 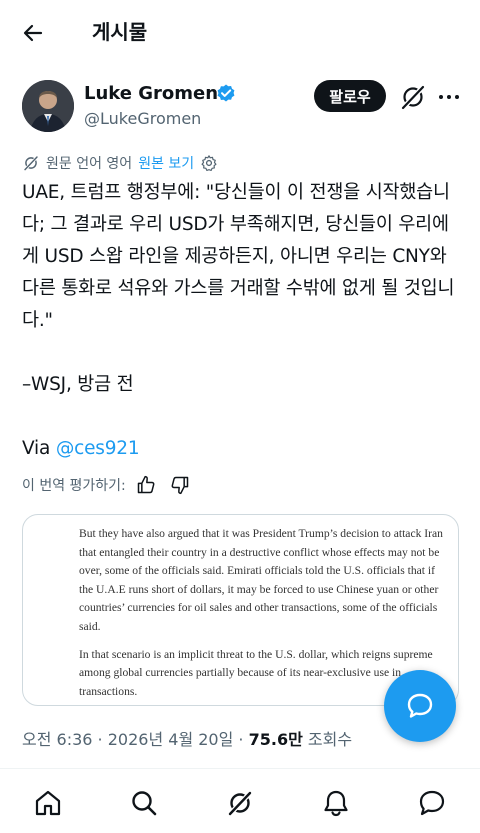 I want to click on avatar-image, so click(x=48, y=106).